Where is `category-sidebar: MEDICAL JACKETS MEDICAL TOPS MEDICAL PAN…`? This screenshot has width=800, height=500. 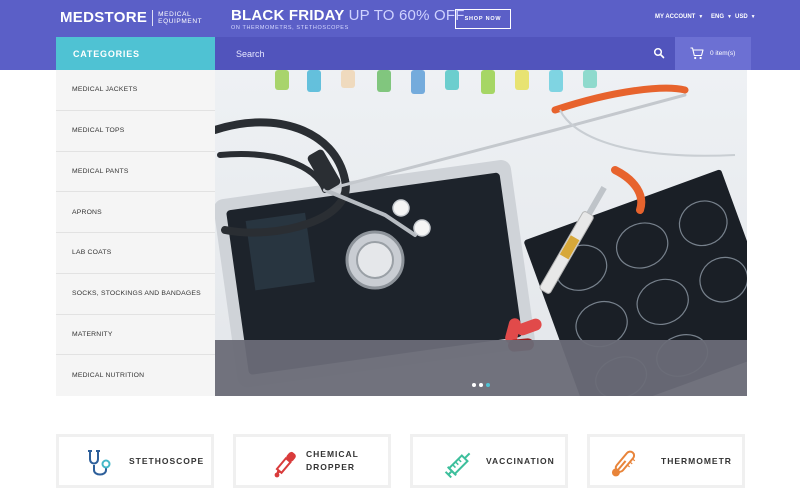 category-sidebar: MEDICAL JACKETS MEDICAL TOPS MEDICAL PAN… is located at coordinates (135, 233).